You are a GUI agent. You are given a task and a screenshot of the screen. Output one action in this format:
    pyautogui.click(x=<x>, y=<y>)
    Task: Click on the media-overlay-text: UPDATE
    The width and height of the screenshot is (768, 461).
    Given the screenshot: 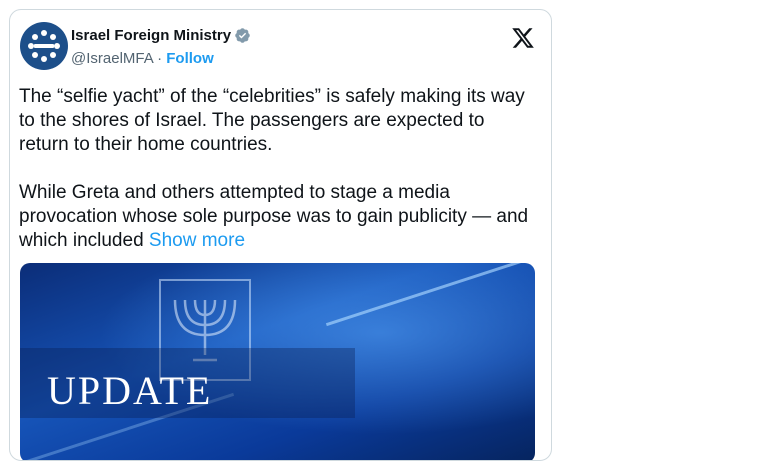 What is the action you would take?
    pyautogui.click(x=130, y=390)
    